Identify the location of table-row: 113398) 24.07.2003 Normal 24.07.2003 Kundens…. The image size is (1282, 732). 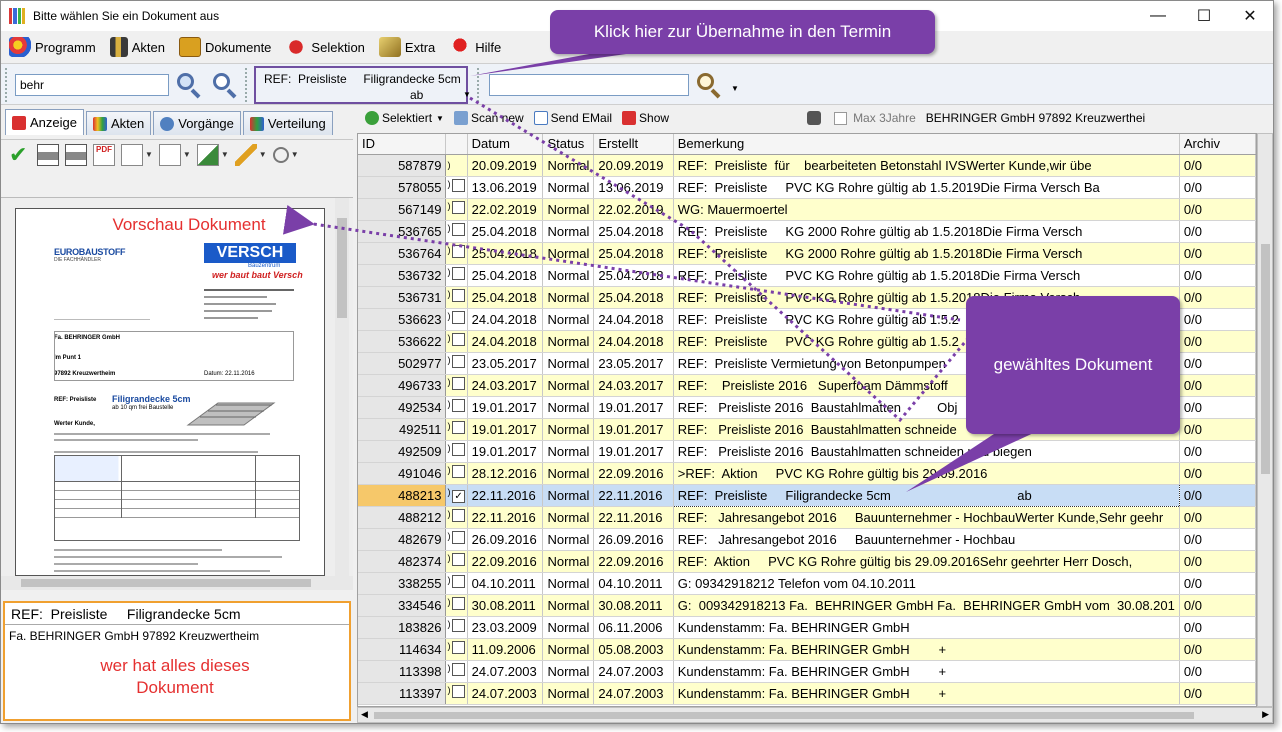
(807, 671).